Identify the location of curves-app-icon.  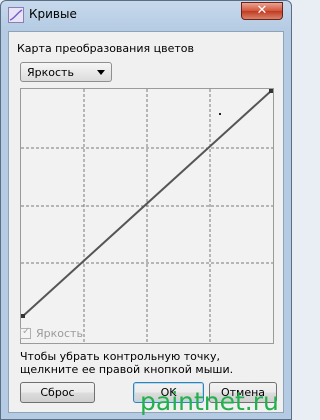
(16, 15).